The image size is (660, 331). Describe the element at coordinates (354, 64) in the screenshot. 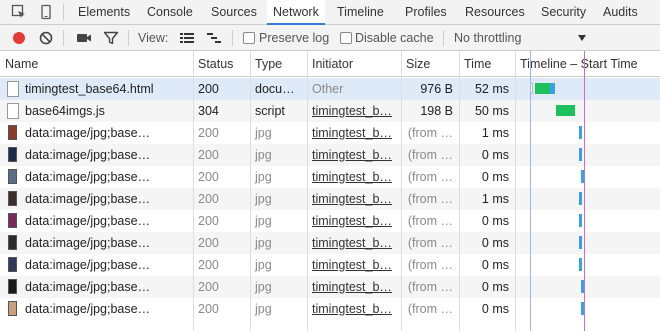

I see `column-header-initiator: Initiator` at that location.